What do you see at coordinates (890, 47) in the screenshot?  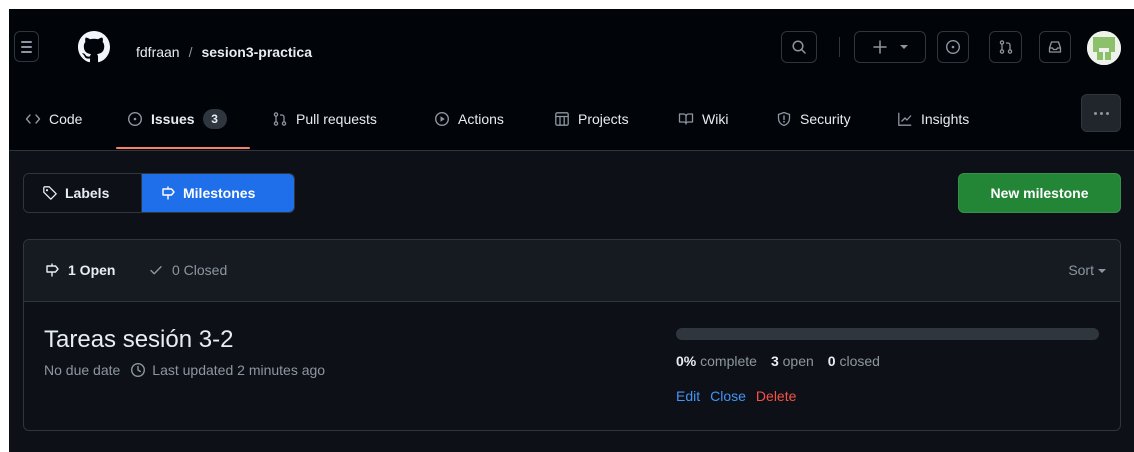 I see `create-new-button` at bounding box center [890, 47].